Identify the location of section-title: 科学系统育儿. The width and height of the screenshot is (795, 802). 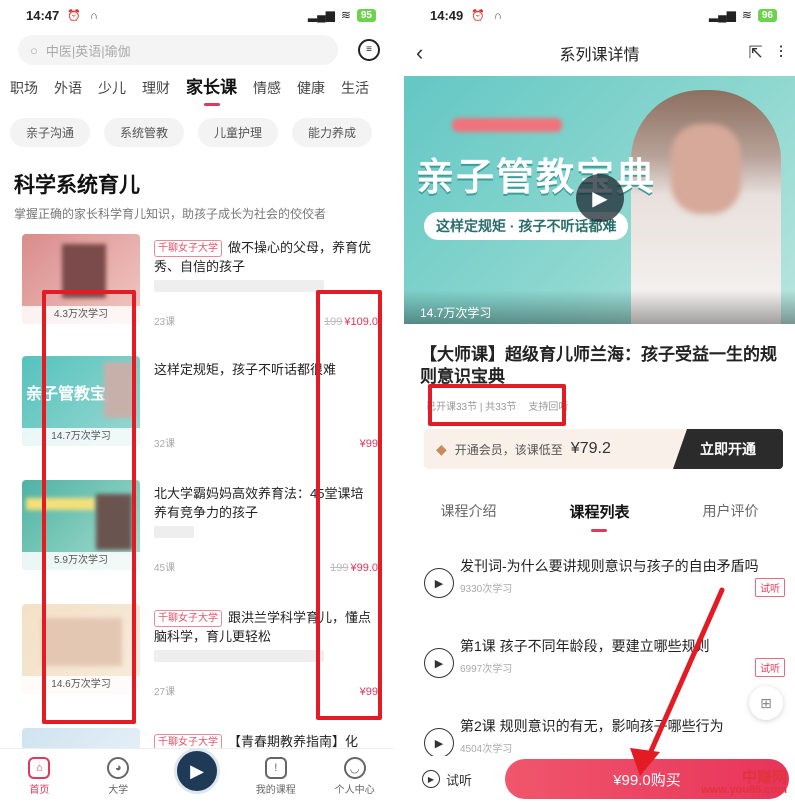
(77, 185).